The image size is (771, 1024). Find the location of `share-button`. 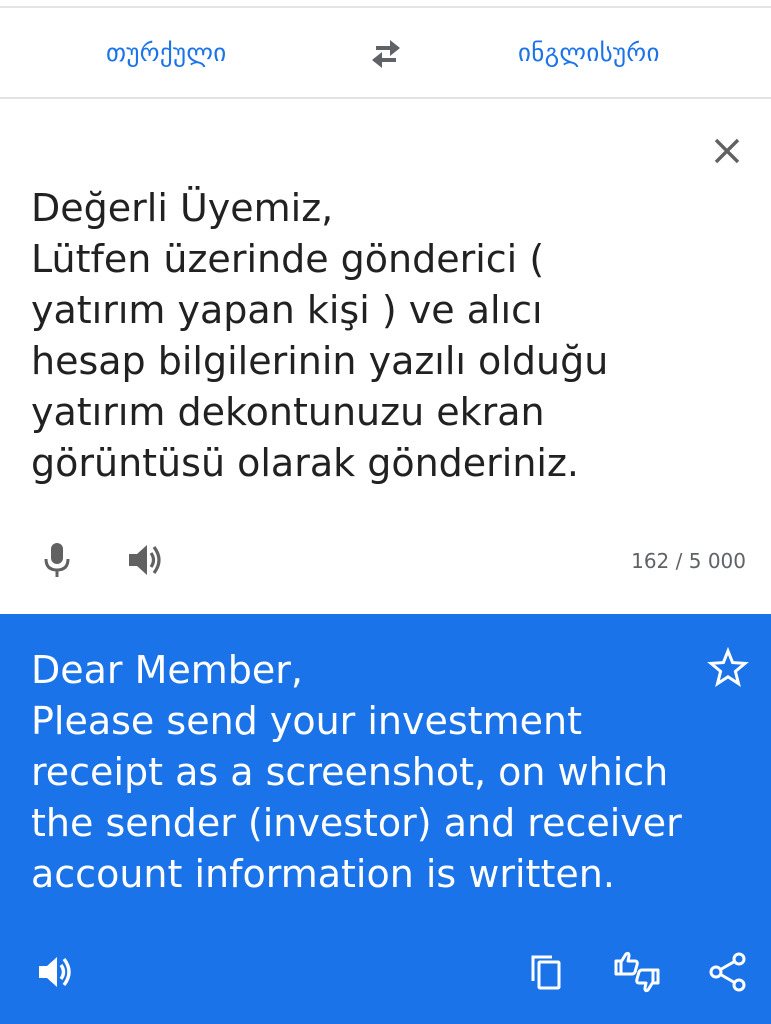

share-button is located at coordinates (728, 972).